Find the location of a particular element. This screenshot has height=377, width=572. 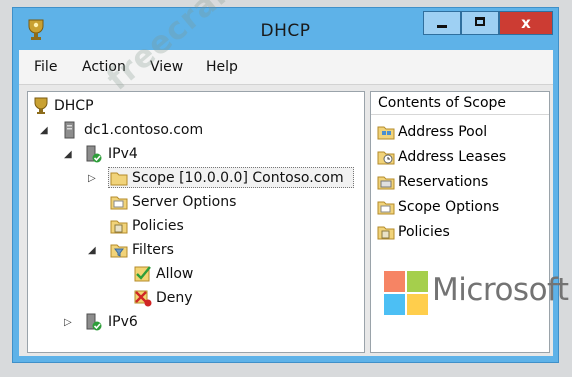

tree-label: DHCP is located at coordinates (74, 106).